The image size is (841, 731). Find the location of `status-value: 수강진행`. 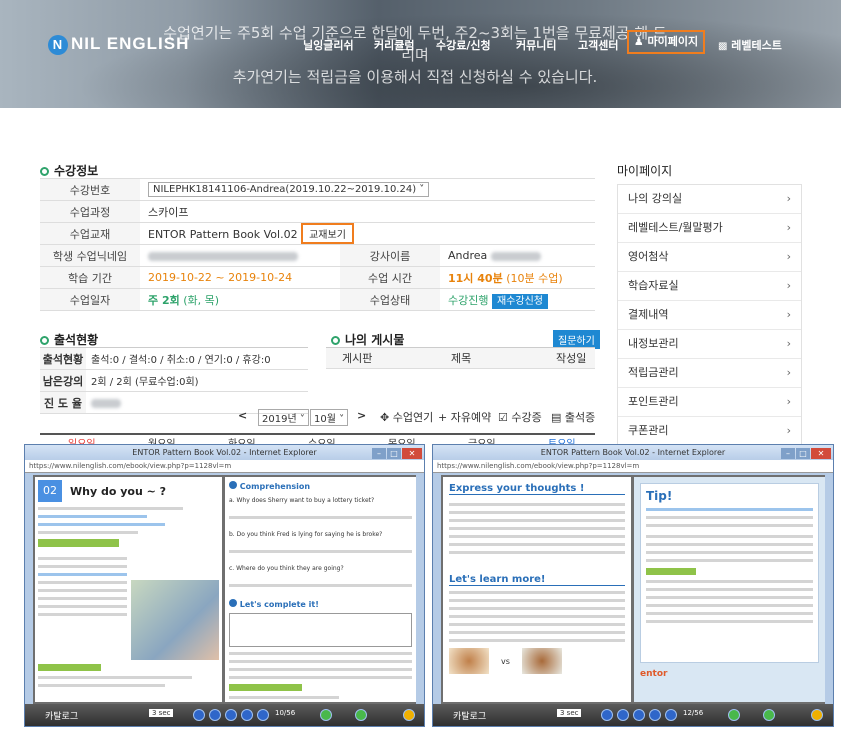

status-value: 수강진행 is located at coordinates (468, 300).